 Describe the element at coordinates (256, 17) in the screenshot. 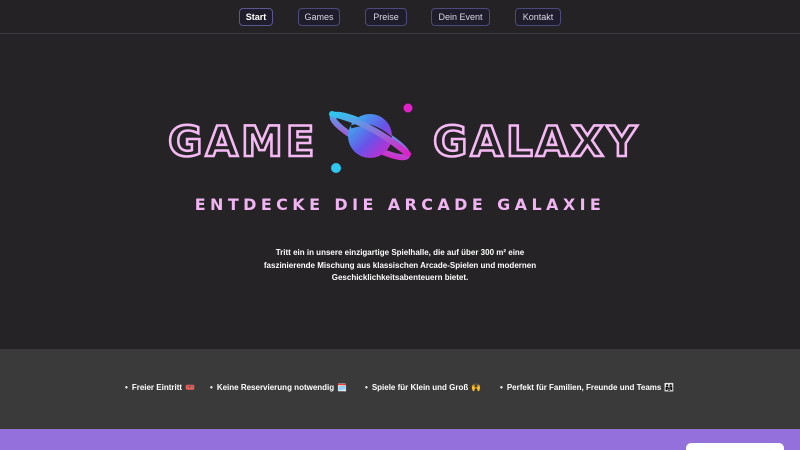

I see `nav-start: Start` at that location.